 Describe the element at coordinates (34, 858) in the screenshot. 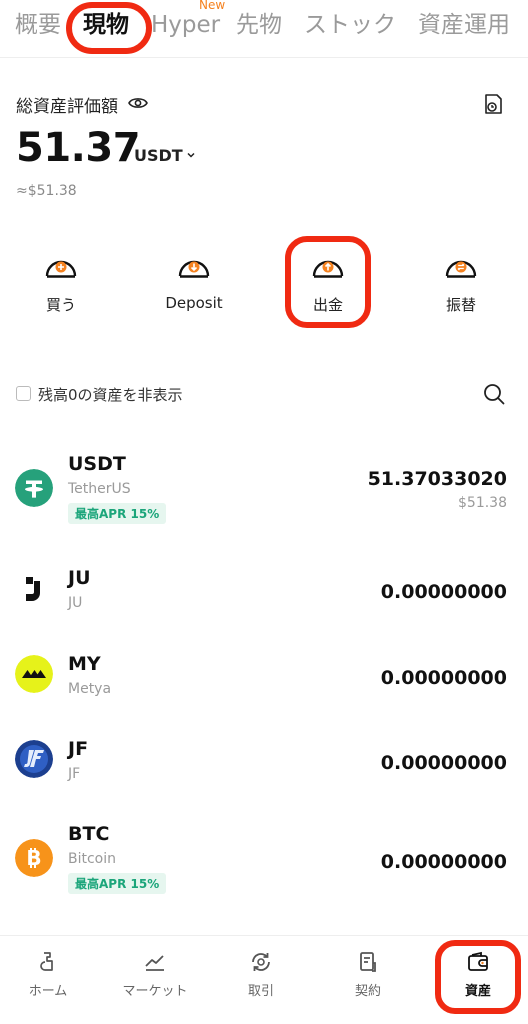

I see `bitcoin-icon: B` at that location.